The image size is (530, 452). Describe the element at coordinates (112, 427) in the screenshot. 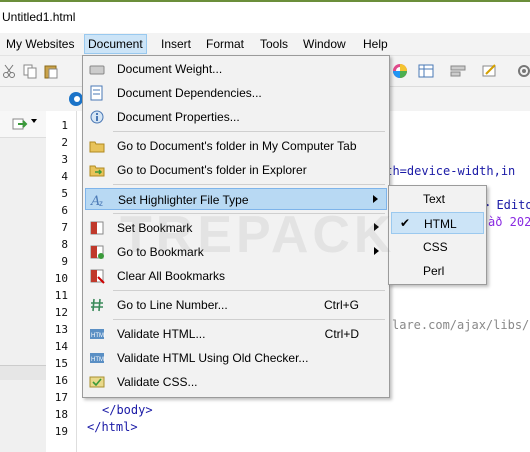

I see `code-line-19: </html>` at that location.